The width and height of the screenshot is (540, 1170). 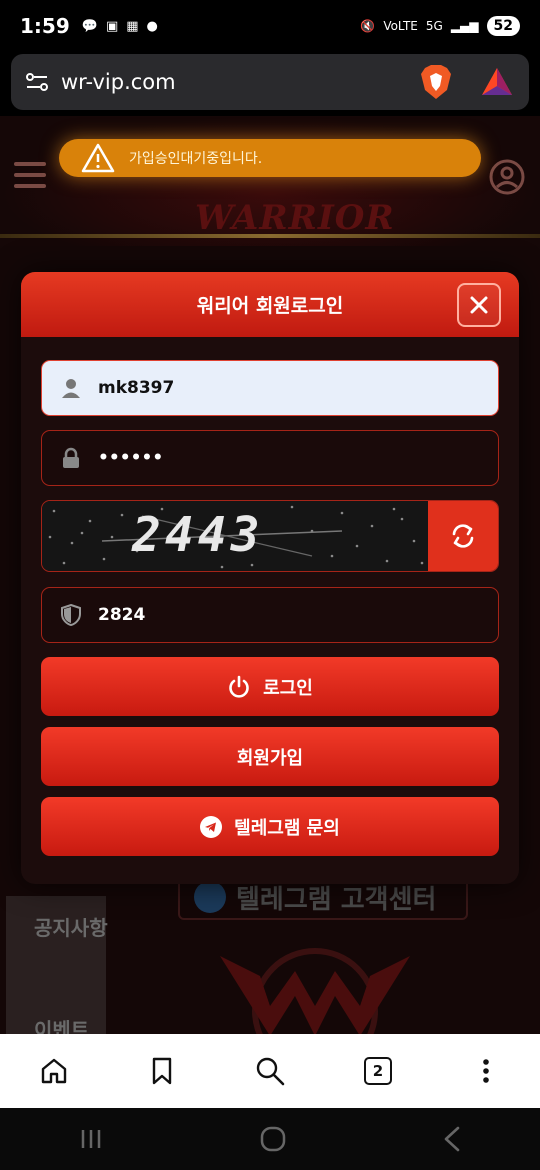 I want to click on signup-label: 회원가입, so click(x=270, y=758).